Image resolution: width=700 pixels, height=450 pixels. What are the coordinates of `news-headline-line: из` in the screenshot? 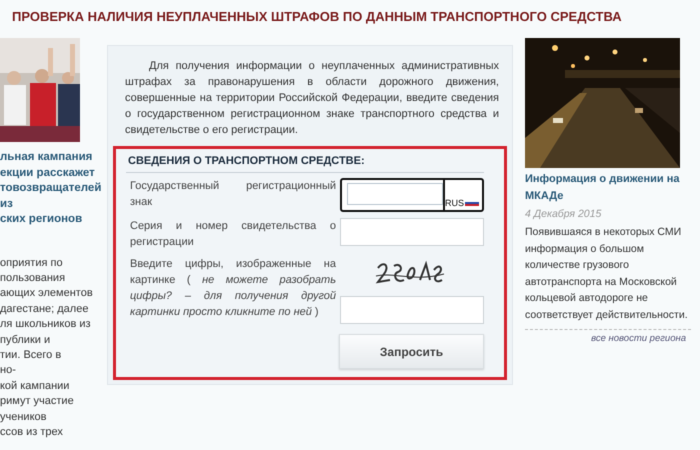 It's located at (52, 204).